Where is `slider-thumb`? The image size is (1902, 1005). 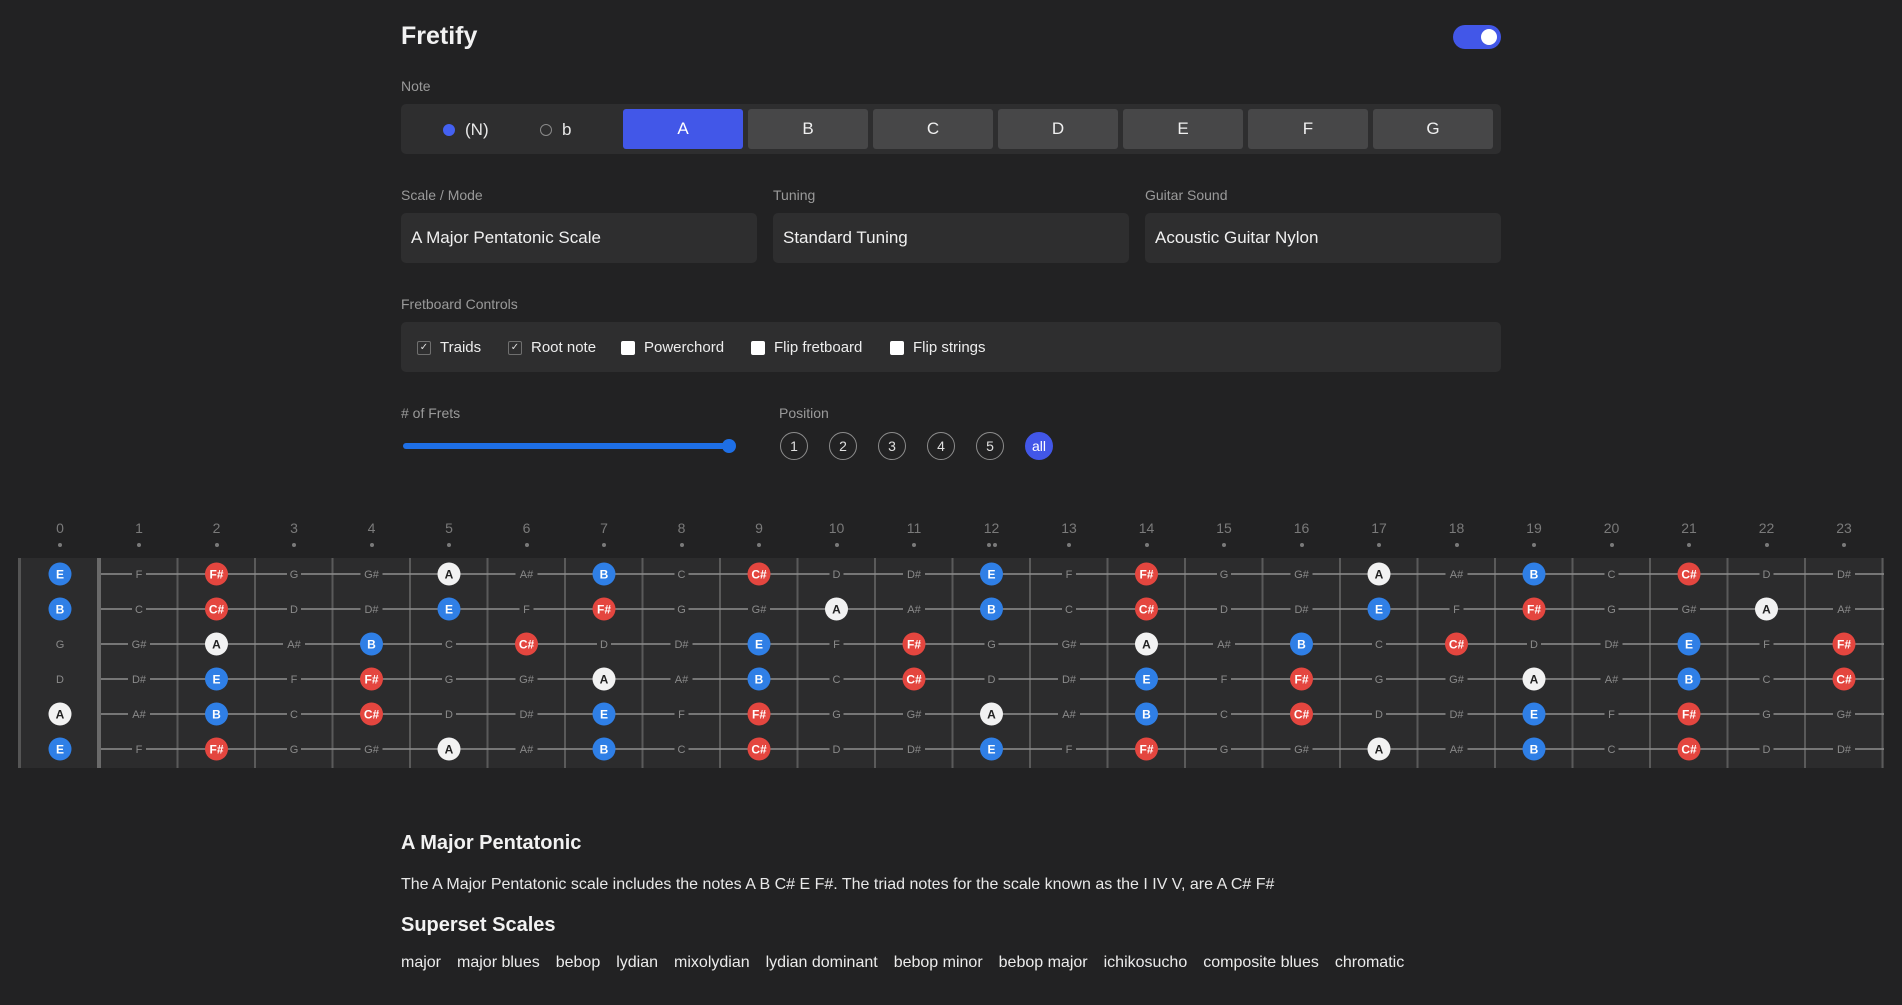 slider-thumb is located at coordinates (729, 446).